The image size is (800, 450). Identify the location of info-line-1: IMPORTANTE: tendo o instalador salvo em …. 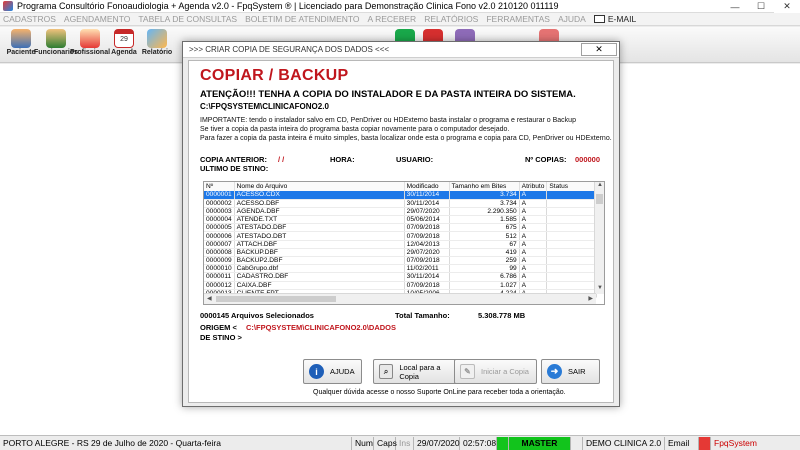
(388, 120).